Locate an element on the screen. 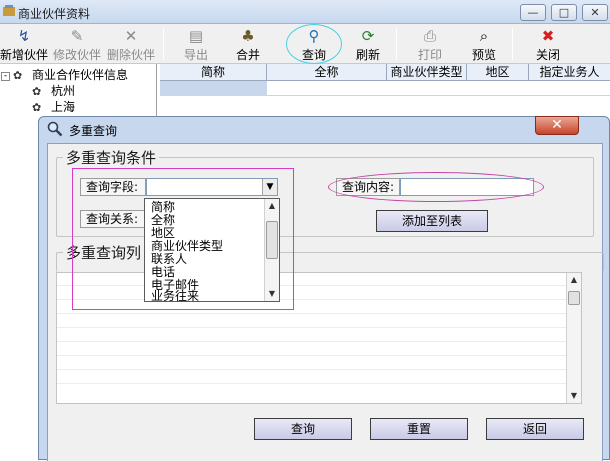 This screenshot has width=610, height=461. list-scrollbar: ▲ ▼ is located at coordinates (573, 338).